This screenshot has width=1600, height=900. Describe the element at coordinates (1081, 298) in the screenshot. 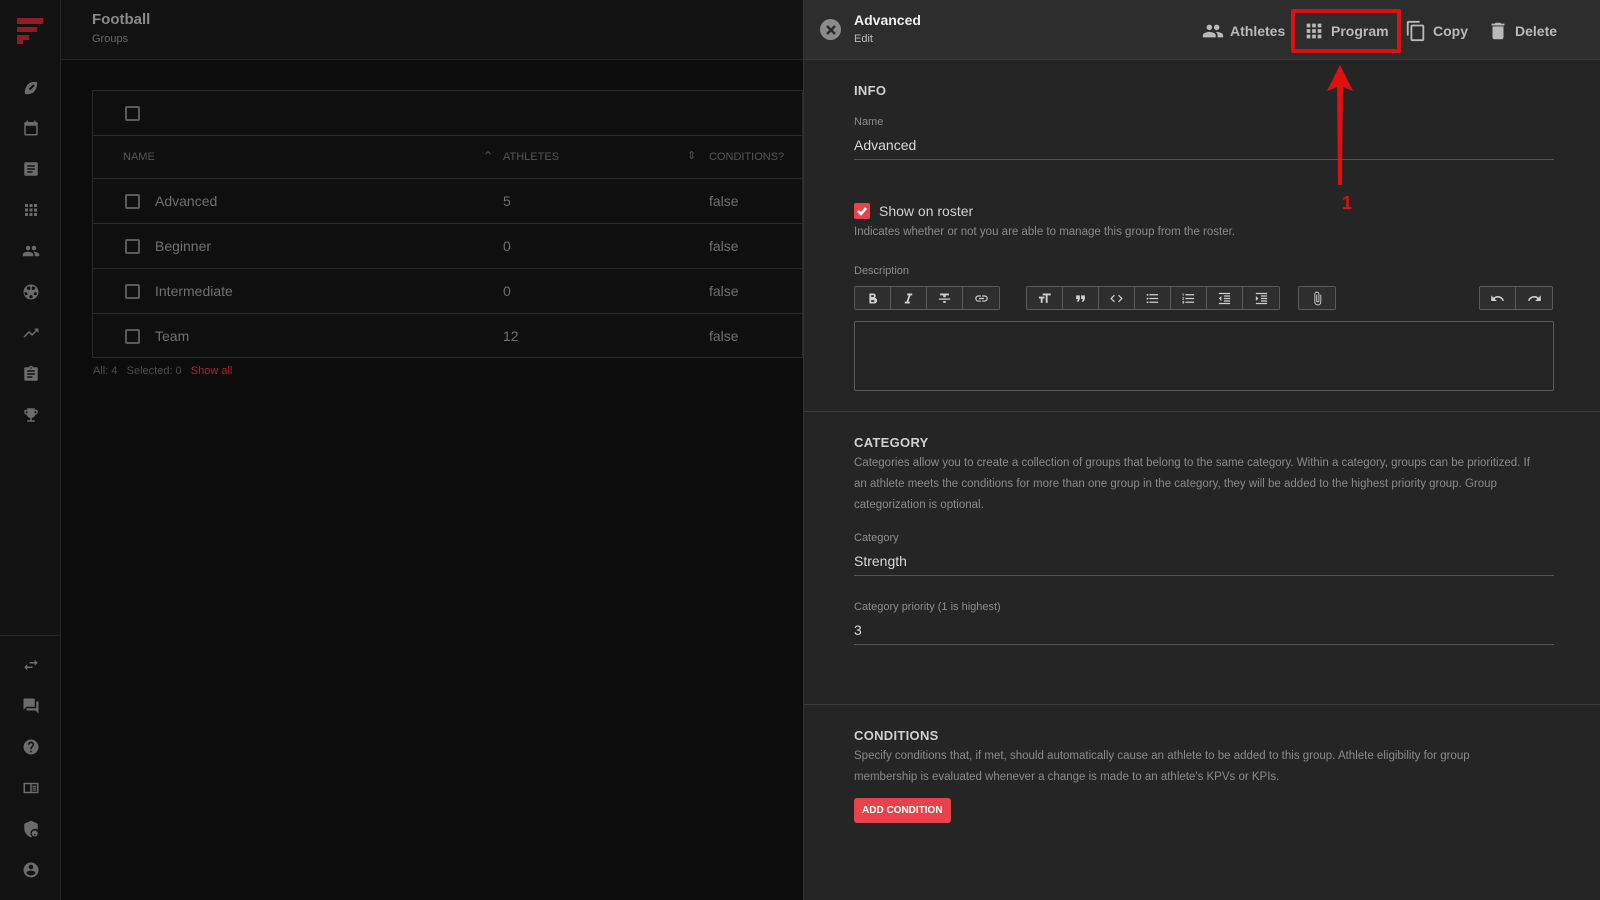

I see `quote-button` at that location.